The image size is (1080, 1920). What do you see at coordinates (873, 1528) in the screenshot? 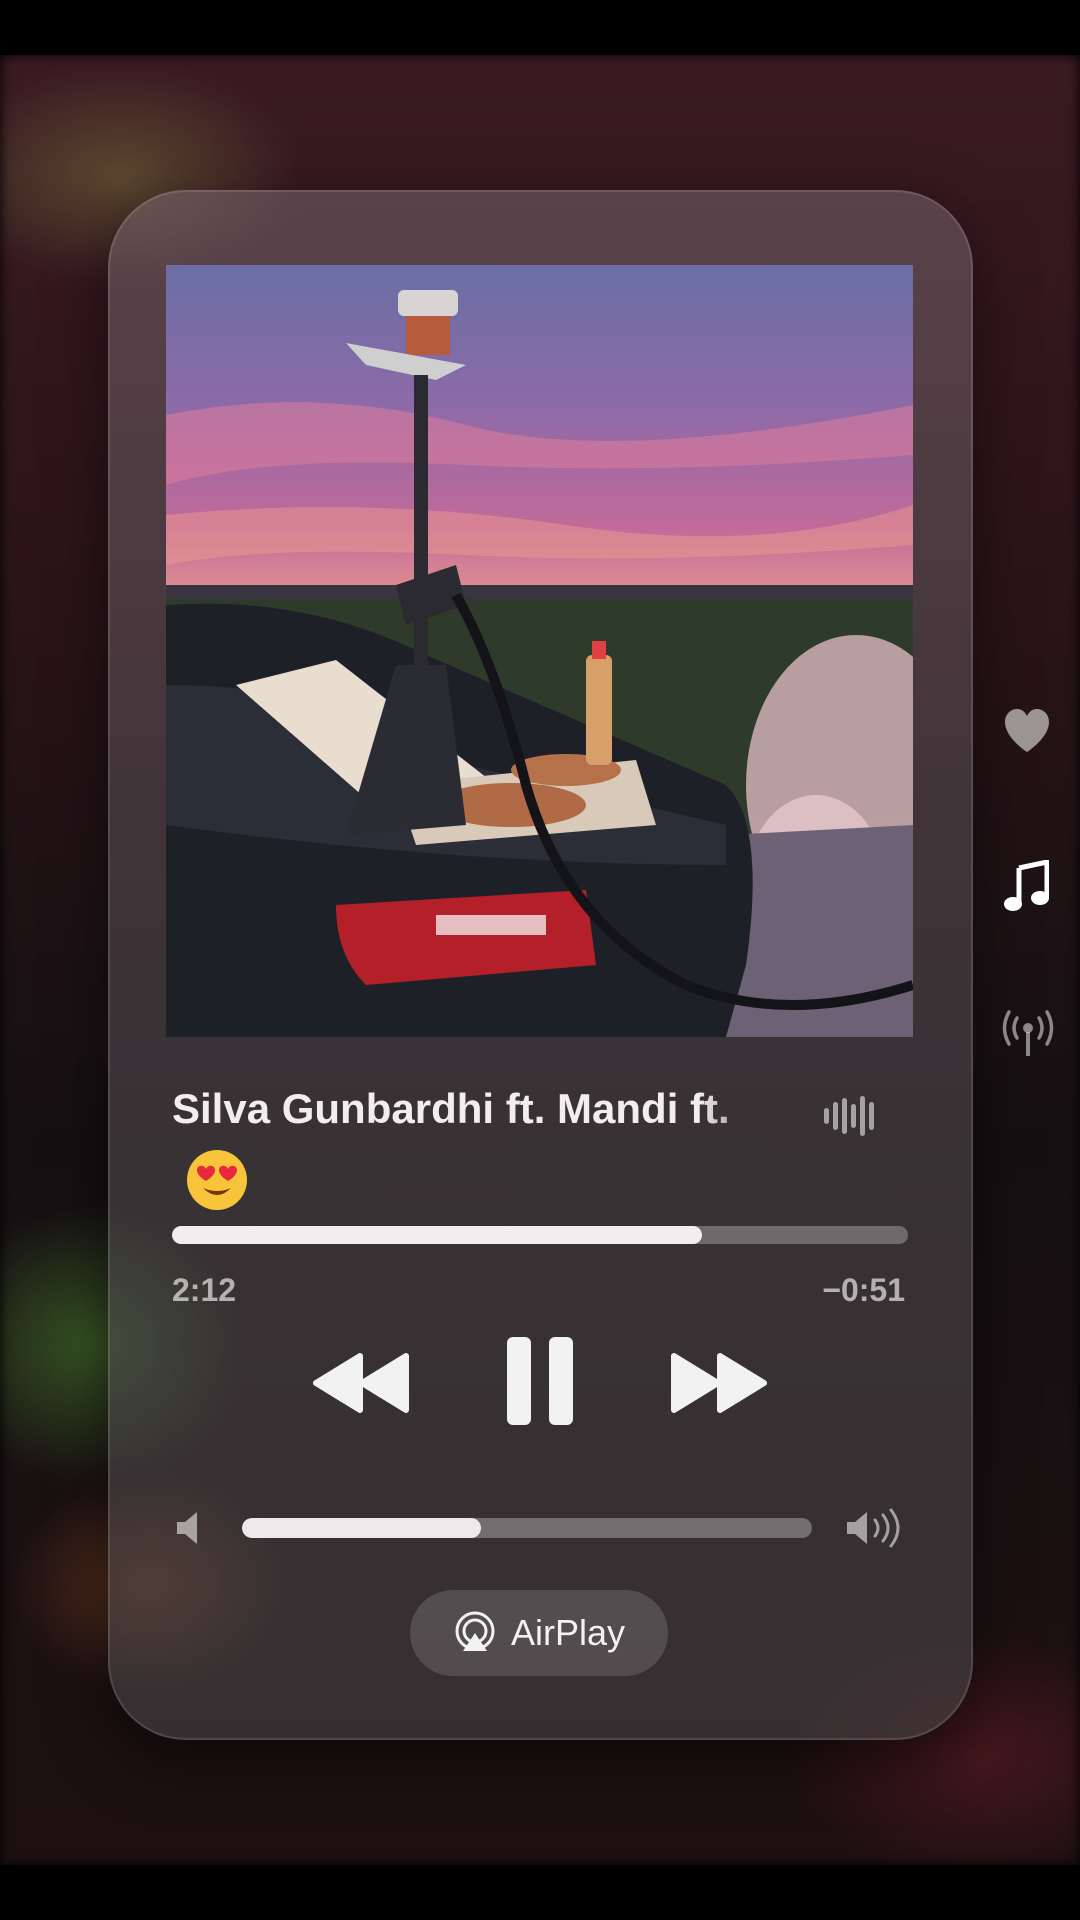
I see `volume-high-icon` at bounding box center [873, 1528].